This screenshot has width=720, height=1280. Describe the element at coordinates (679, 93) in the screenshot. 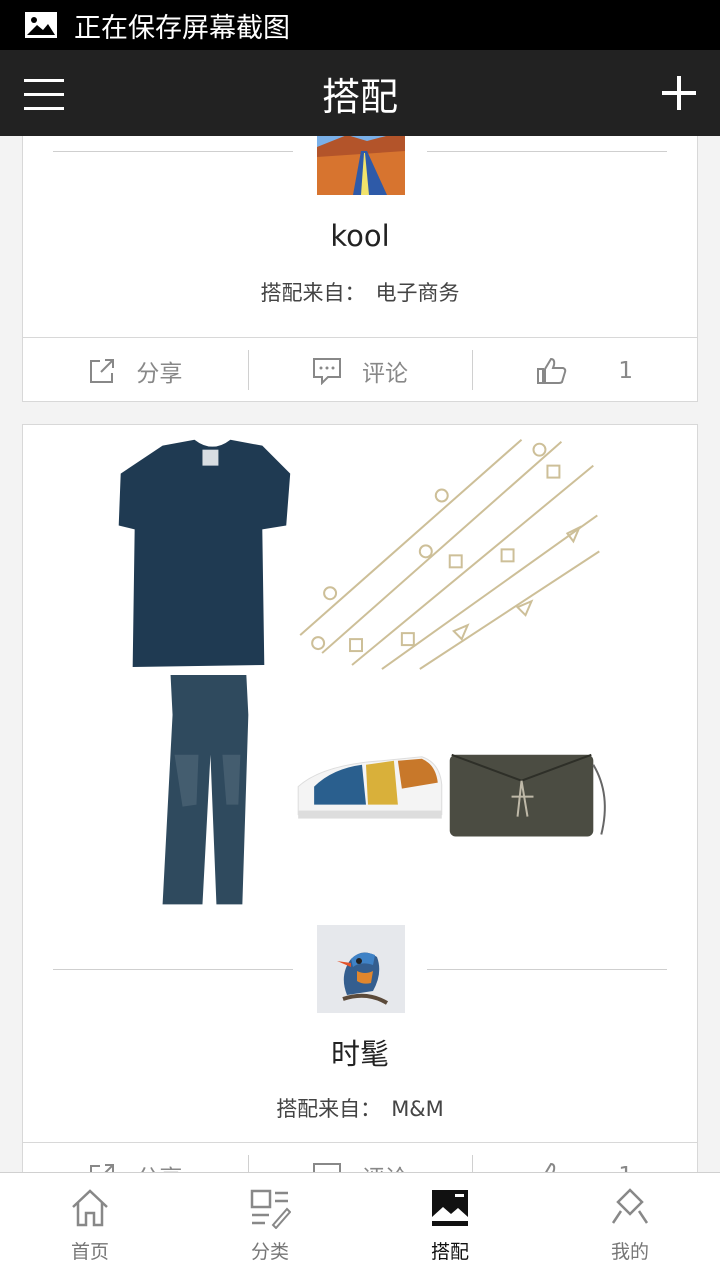

I see `plus-icon` at that location.